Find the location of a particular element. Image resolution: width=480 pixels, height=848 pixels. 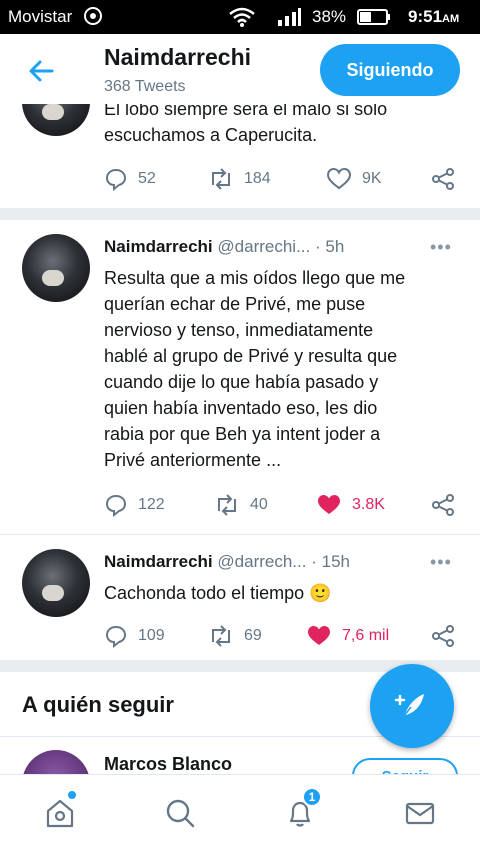

battery-percent: 38% is located at coordinates (329, 16).